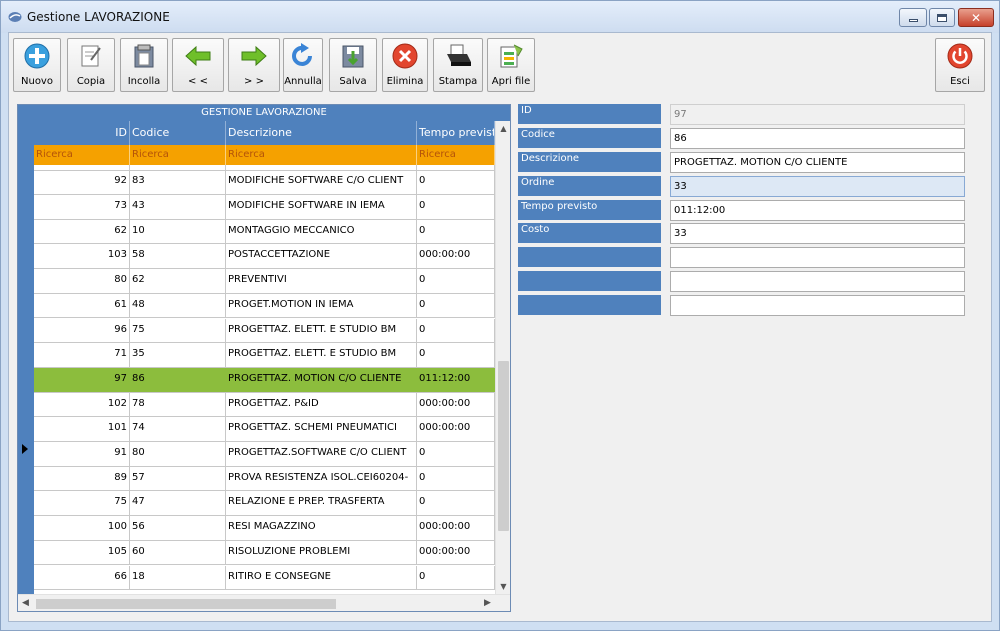 Image resolution: width=1000 pixels, height=631 pixels. I want to click on table-row: 62 10 MONTAGGIO MECCANICO 0, so click(264, 232).